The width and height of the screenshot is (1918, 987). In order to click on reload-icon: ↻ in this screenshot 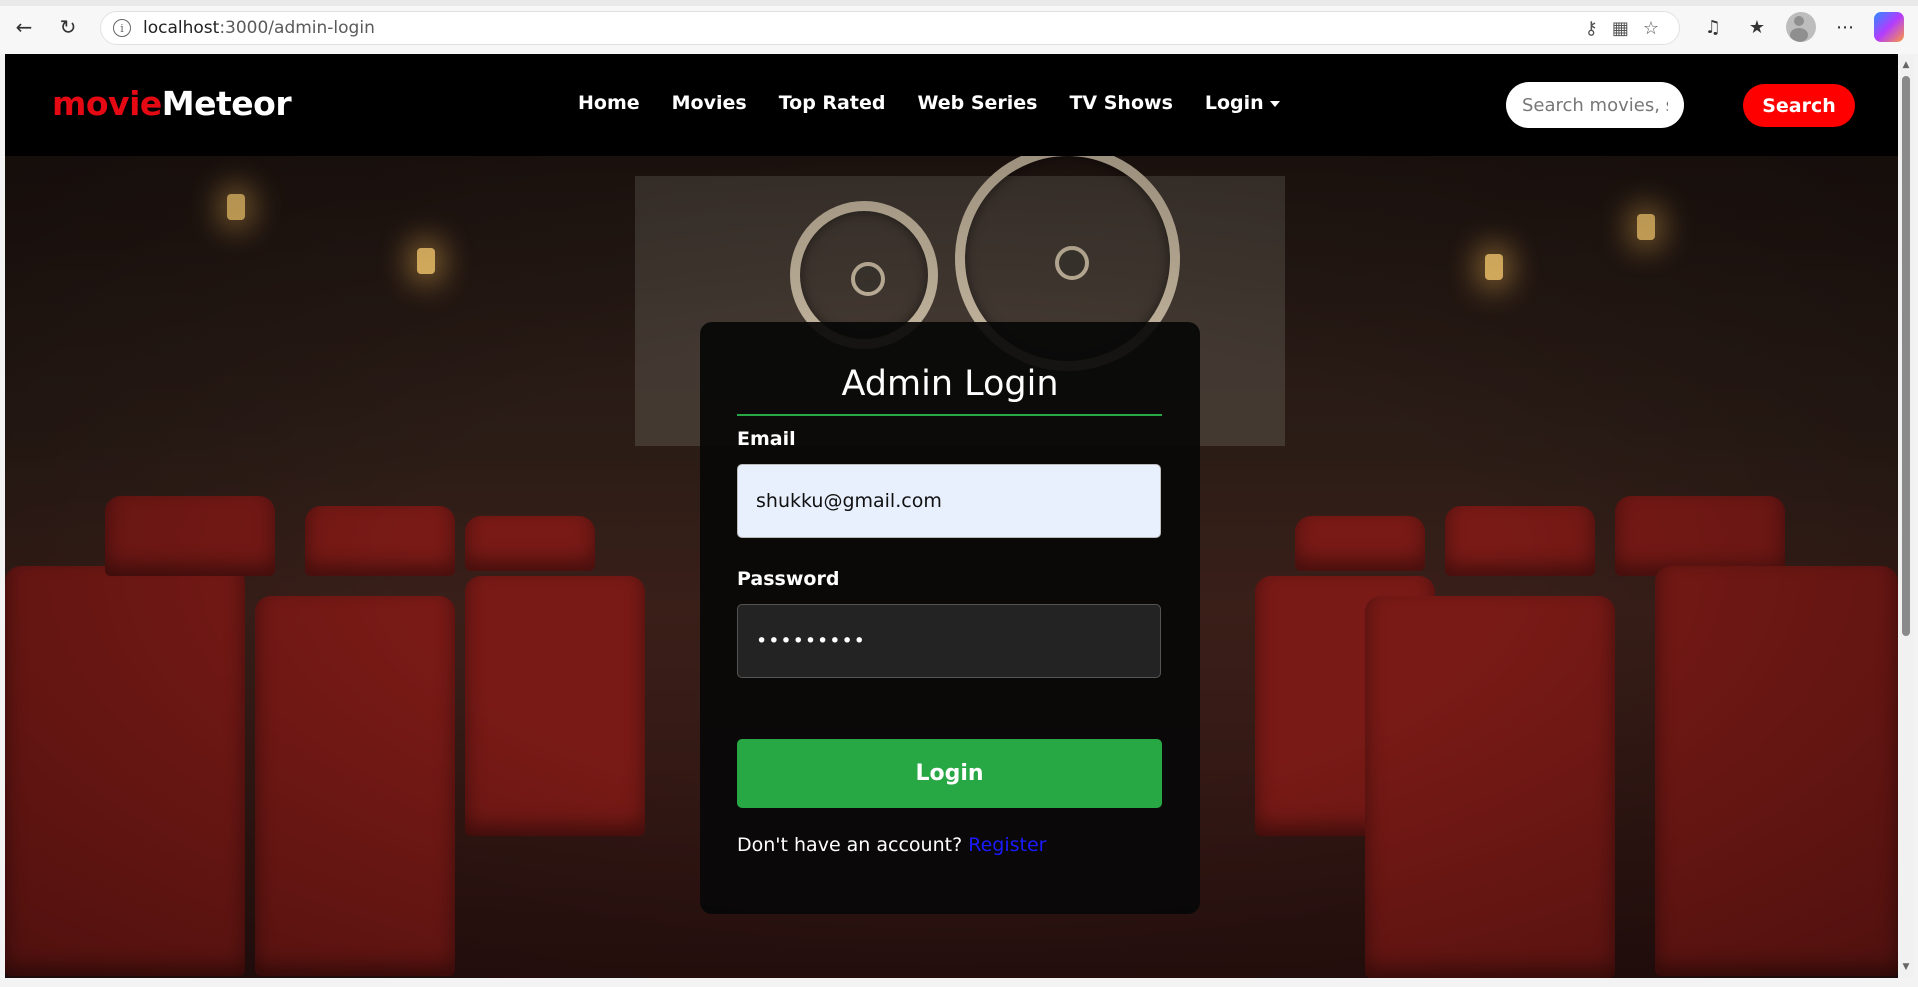, I will do `click(68, 27)`.